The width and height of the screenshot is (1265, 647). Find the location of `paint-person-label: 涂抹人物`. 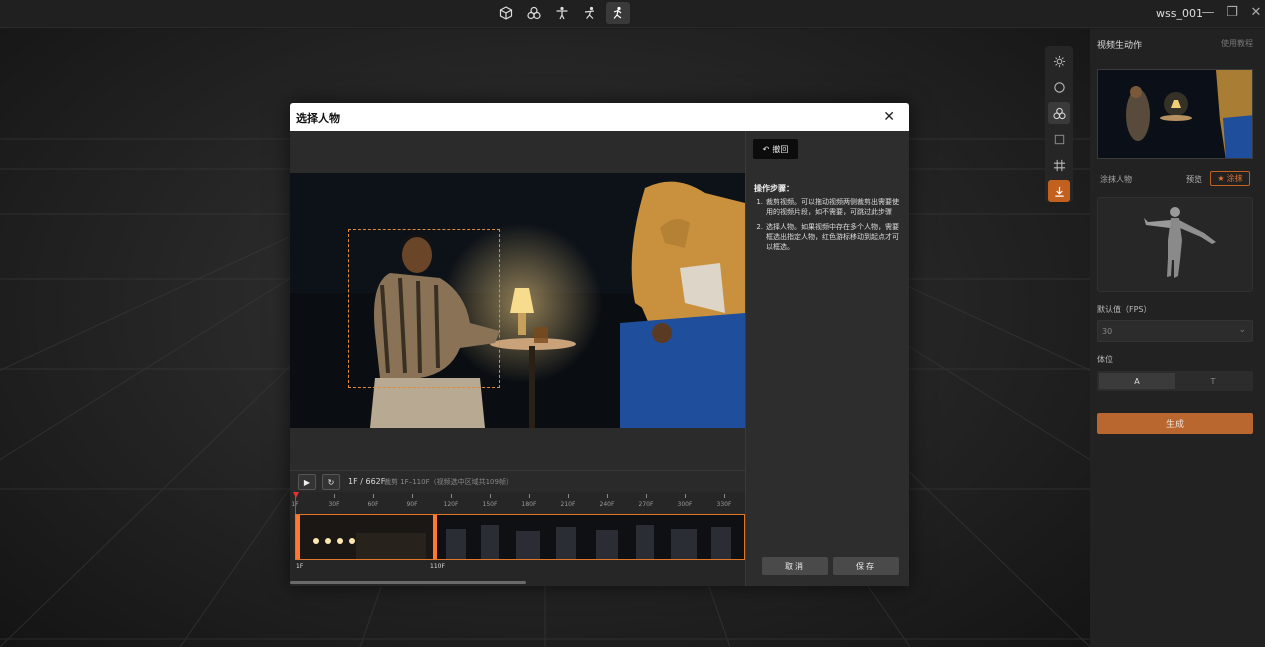

paint-person-label: 涂抹人物 is located at coordinates (1116, 179).